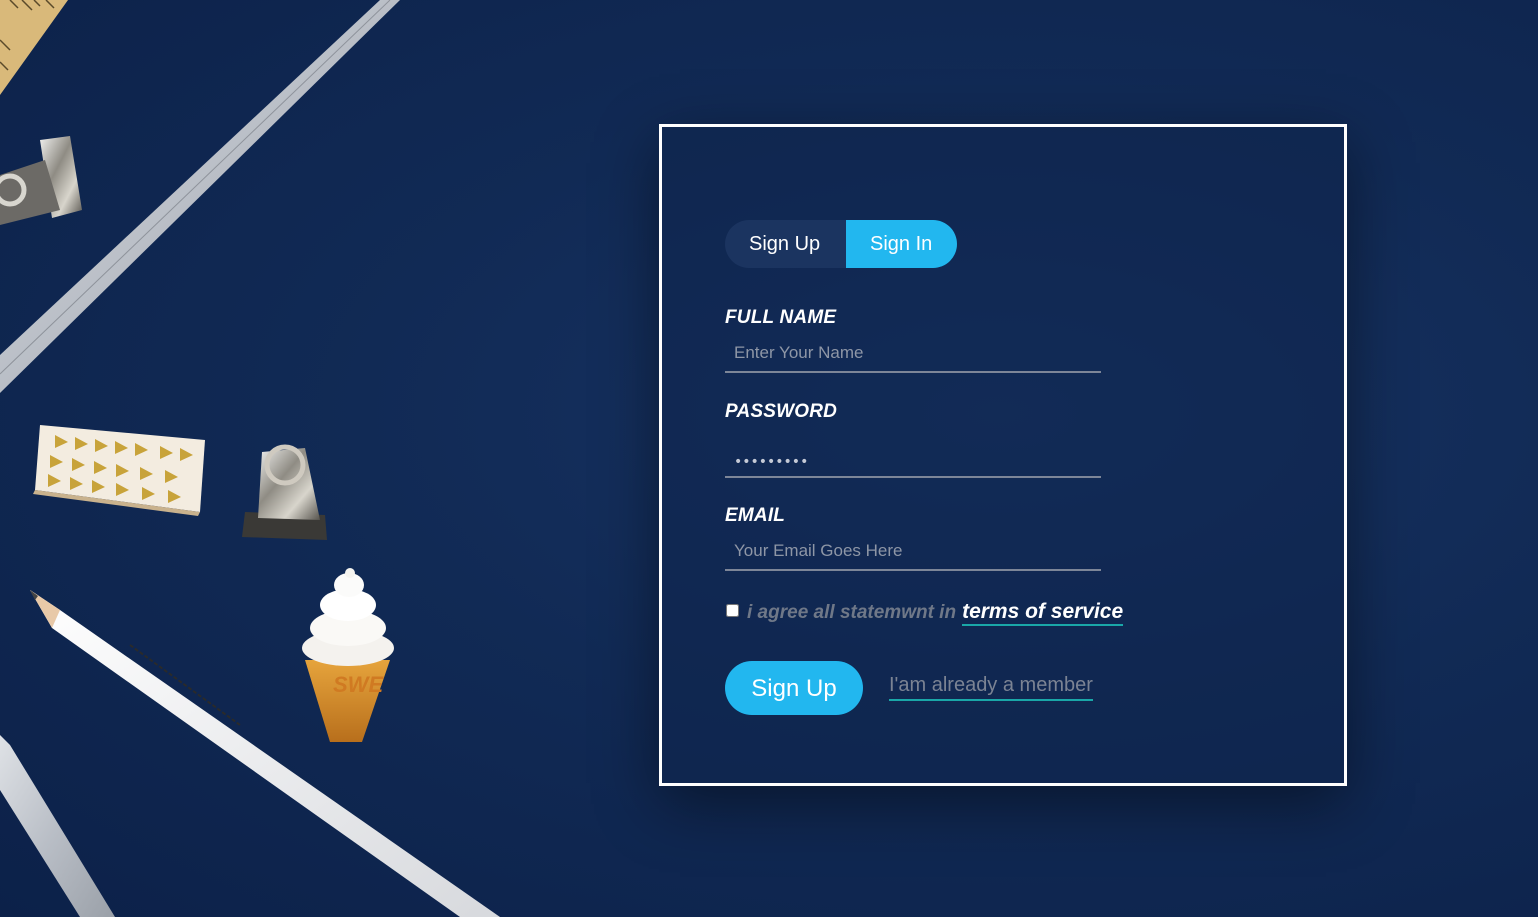 This screenshot has width=1538, height=917. I want to click on binder-clip-middle-decoration, so click(284, 492).